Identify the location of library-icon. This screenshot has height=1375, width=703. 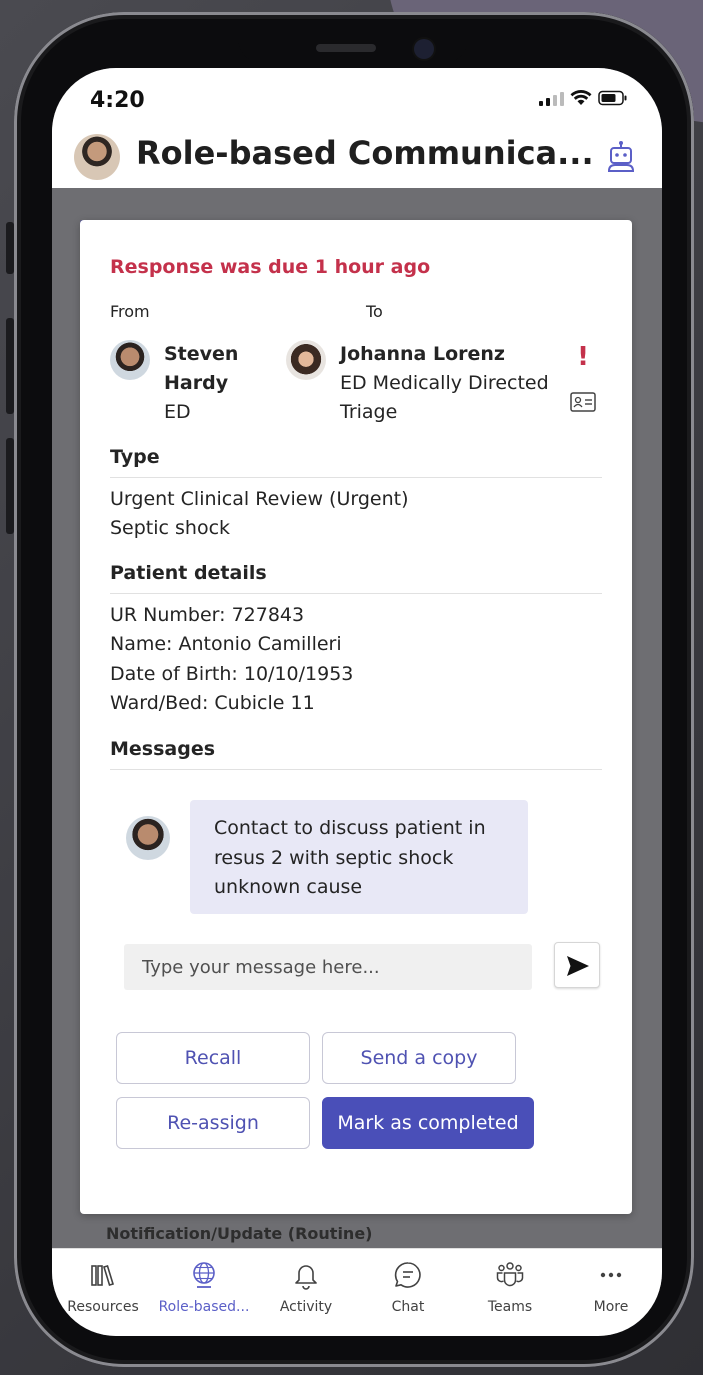
(103, 1275).